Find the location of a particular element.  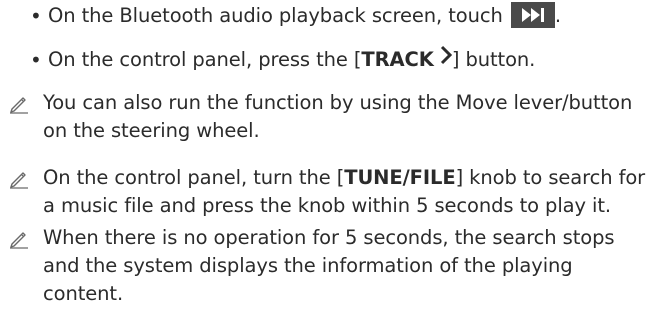

bullet-text-suffix: ] button. is located at coordinates (493, 59).